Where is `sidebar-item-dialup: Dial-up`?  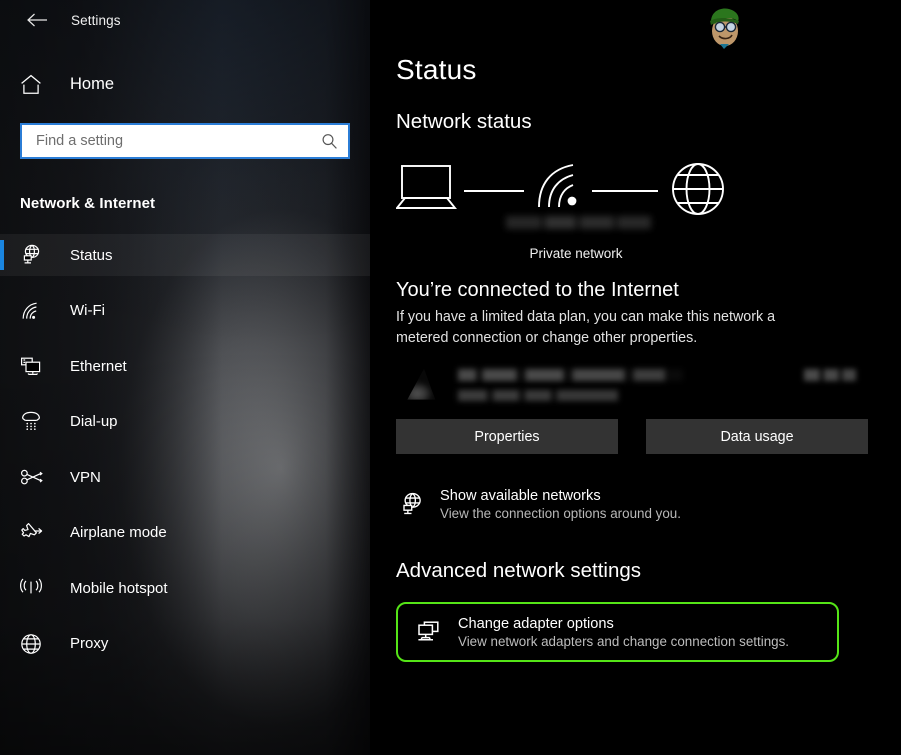
sidebar-item-dialup: Dial-up is located at coordinates (185, 422).